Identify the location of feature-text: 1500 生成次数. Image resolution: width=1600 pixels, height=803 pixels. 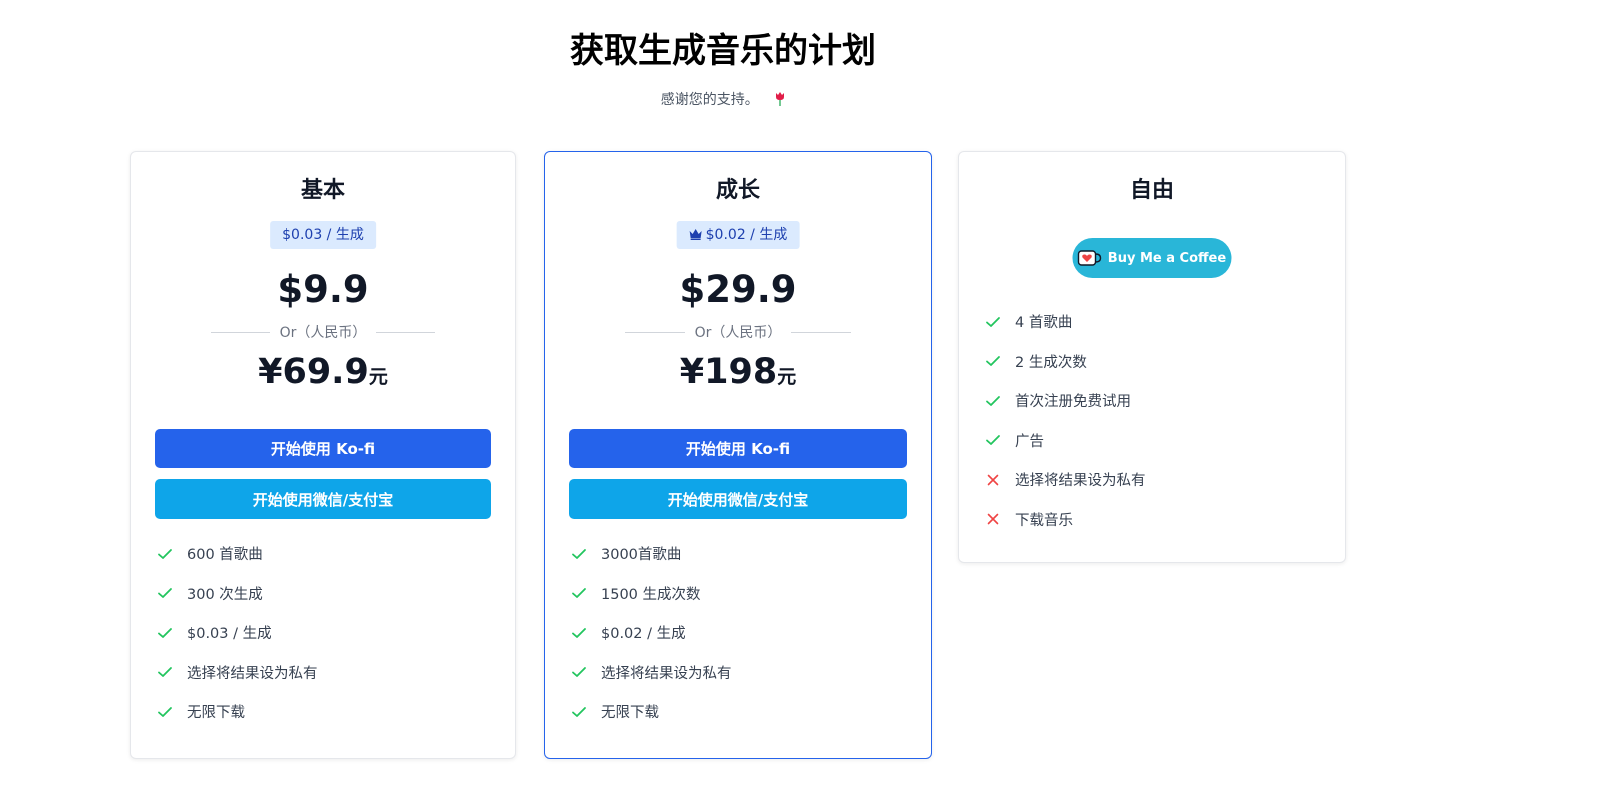
(651, 594).